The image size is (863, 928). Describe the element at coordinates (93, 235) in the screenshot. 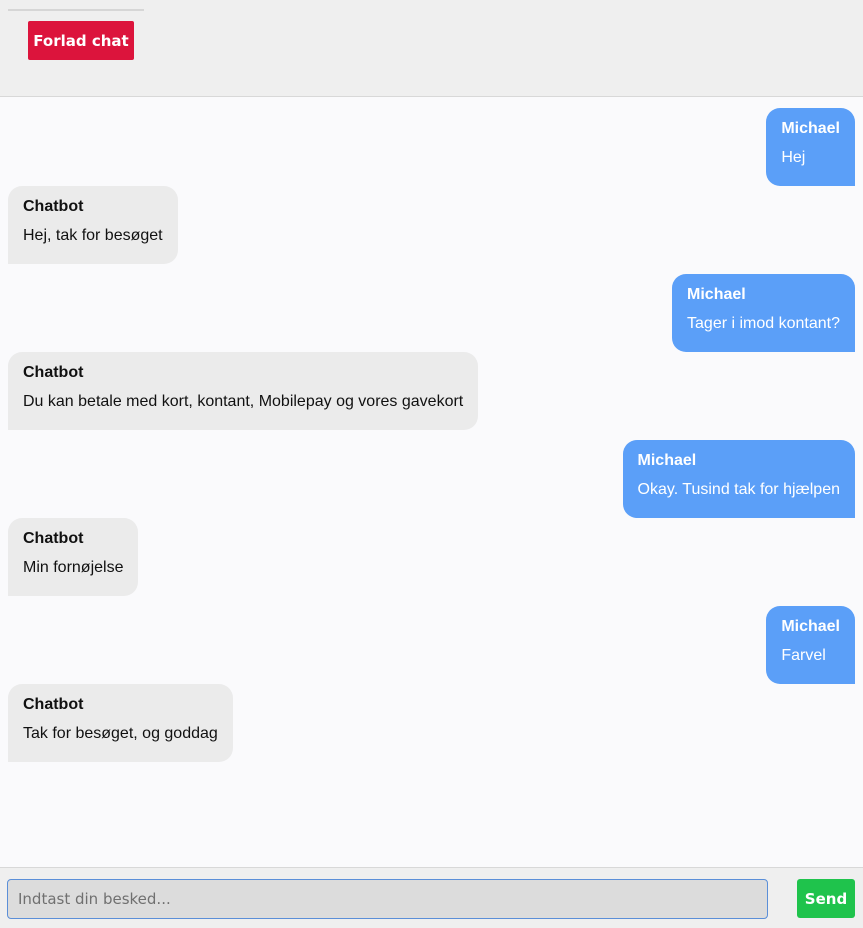

I see `message-text: Hej, tak for besøget` at that location.